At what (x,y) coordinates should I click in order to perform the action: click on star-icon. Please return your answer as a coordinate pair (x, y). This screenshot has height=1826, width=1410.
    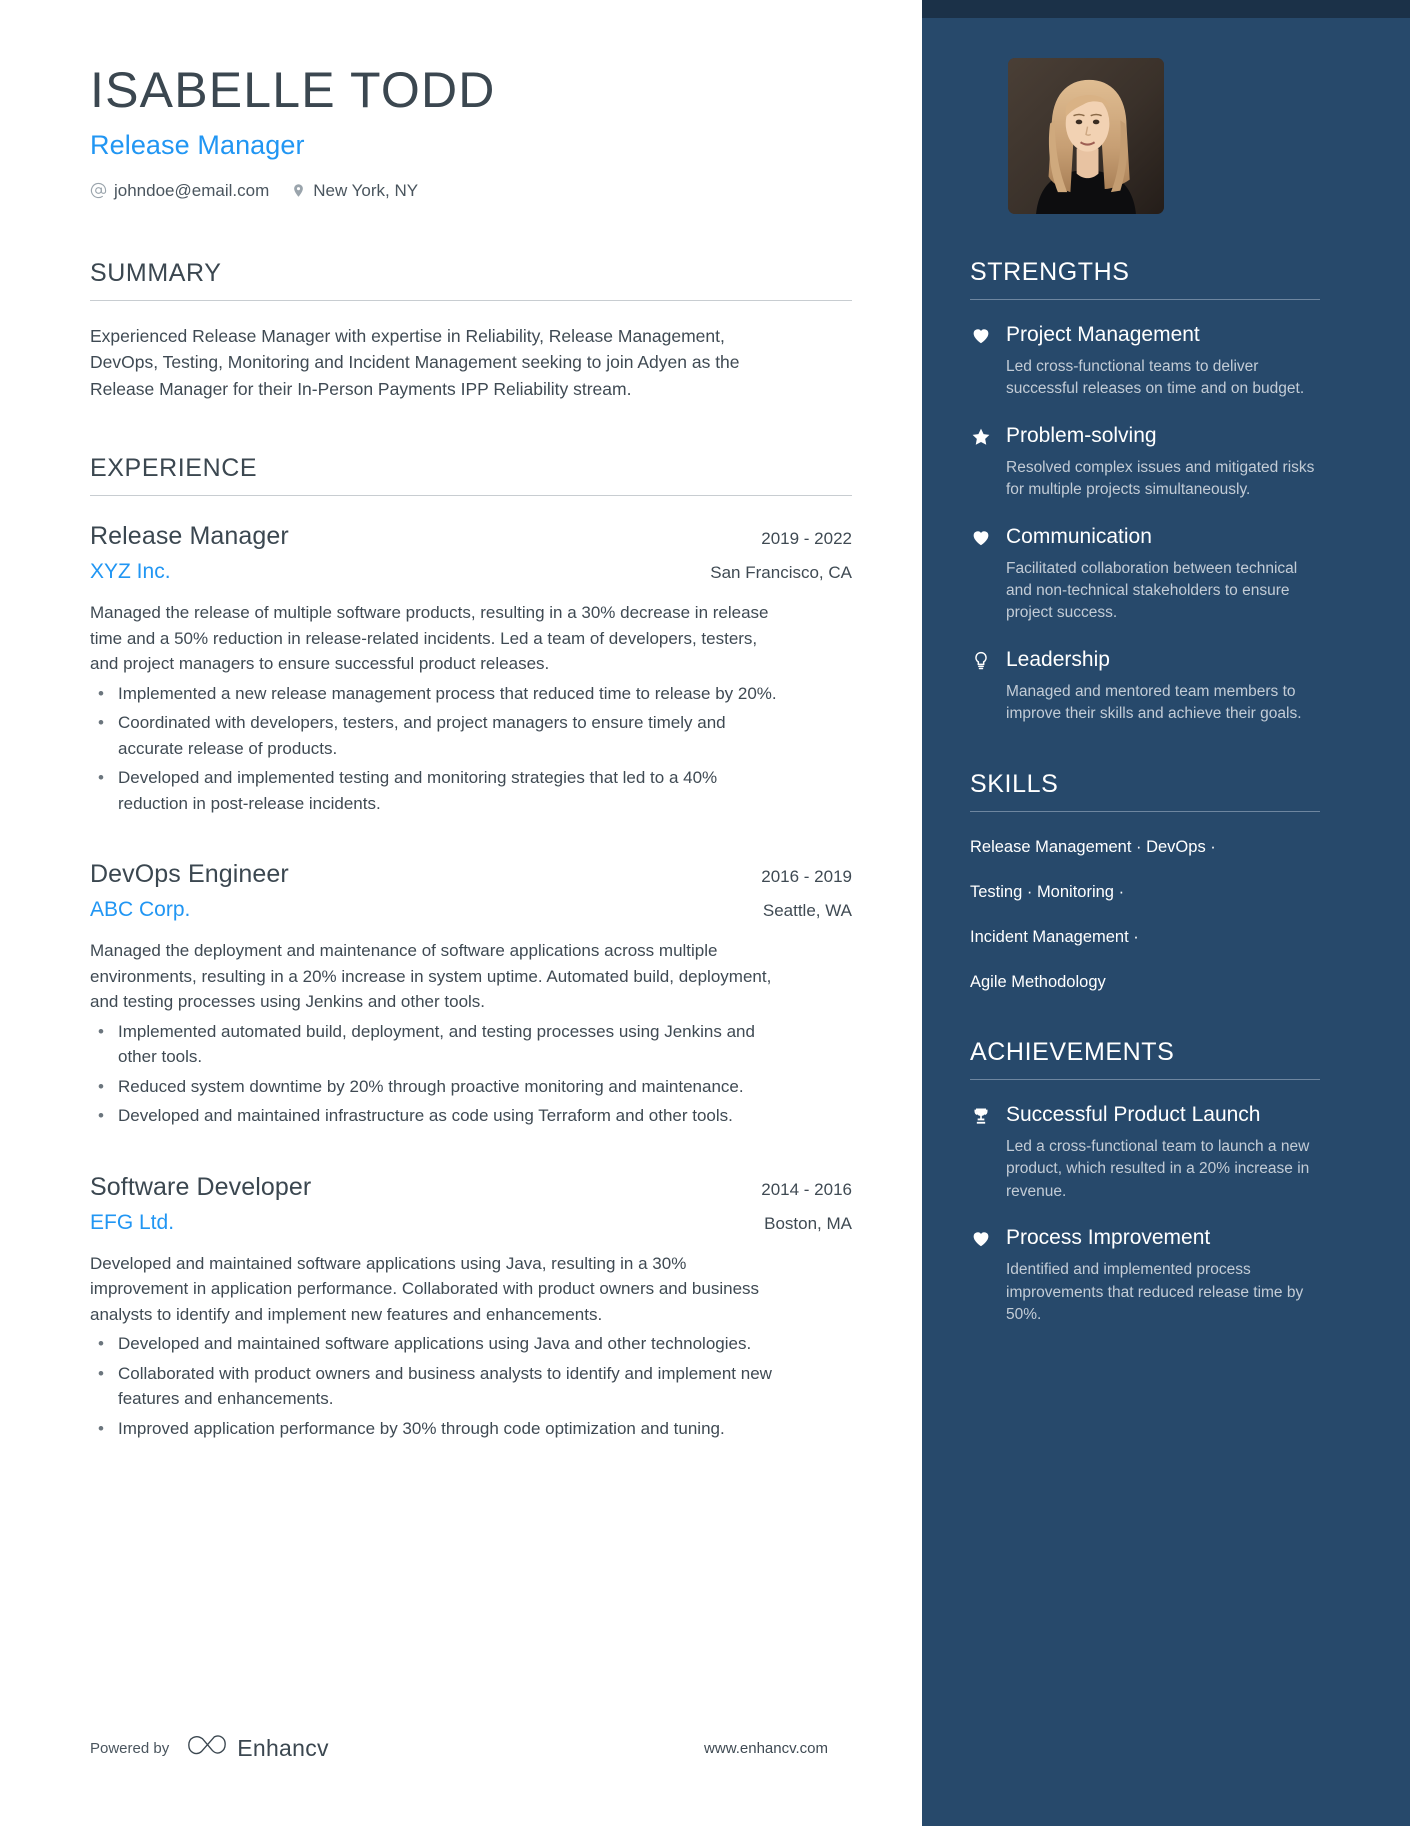
    Looking at the image, I should click on (981, 435).